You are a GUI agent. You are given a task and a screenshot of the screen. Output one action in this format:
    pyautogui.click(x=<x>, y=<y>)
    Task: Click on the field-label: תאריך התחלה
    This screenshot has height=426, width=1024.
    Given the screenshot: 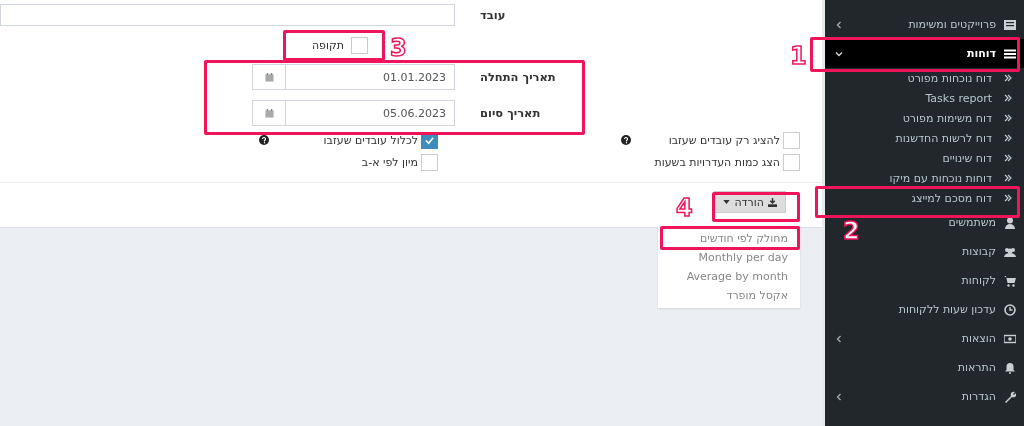 What is the action you would take?
    pyautogui.click(x=518, y=77)
    